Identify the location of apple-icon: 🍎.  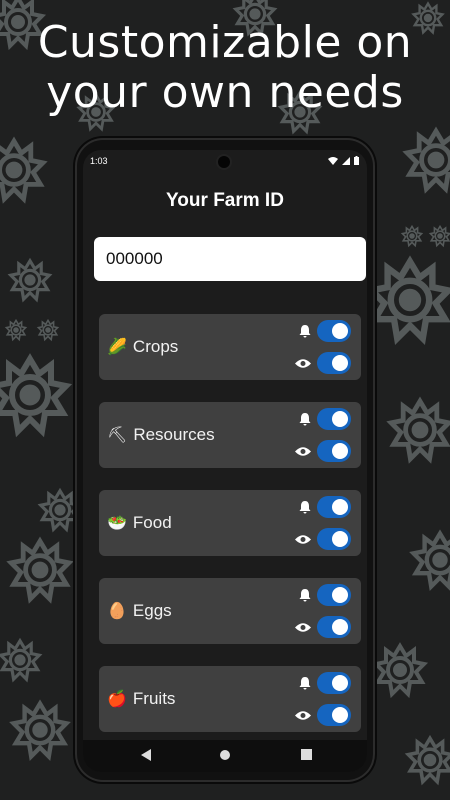
(117, 699).